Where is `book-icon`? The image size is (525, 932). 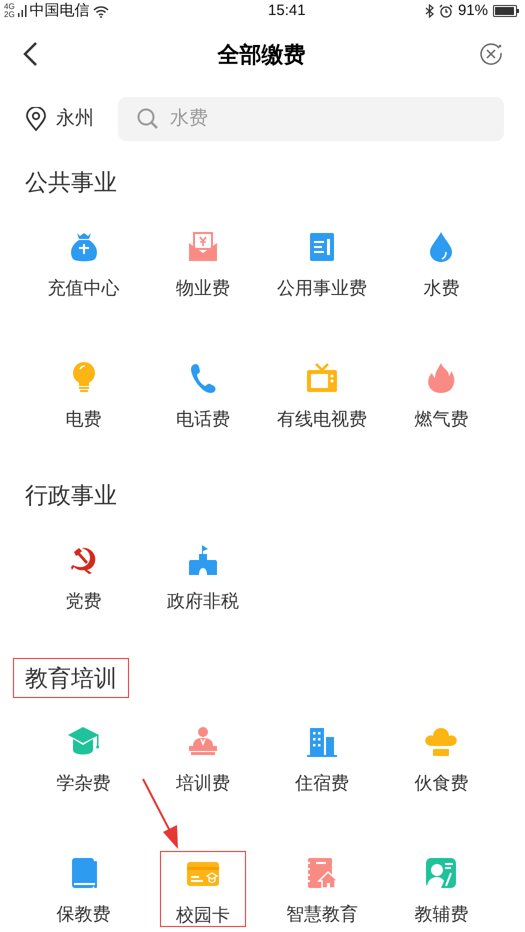
book-icon is located at coordinates (84, 873).